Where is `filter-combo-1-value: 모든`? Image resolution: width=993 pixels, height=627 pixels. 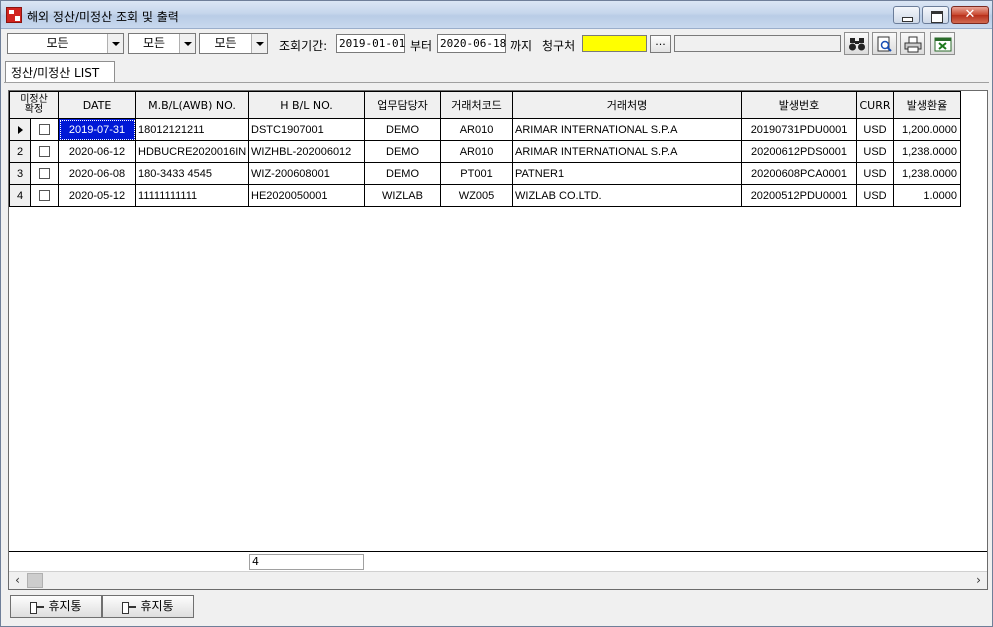
filter-combo-1-value: 모든 is located at coordinates (57, 43).